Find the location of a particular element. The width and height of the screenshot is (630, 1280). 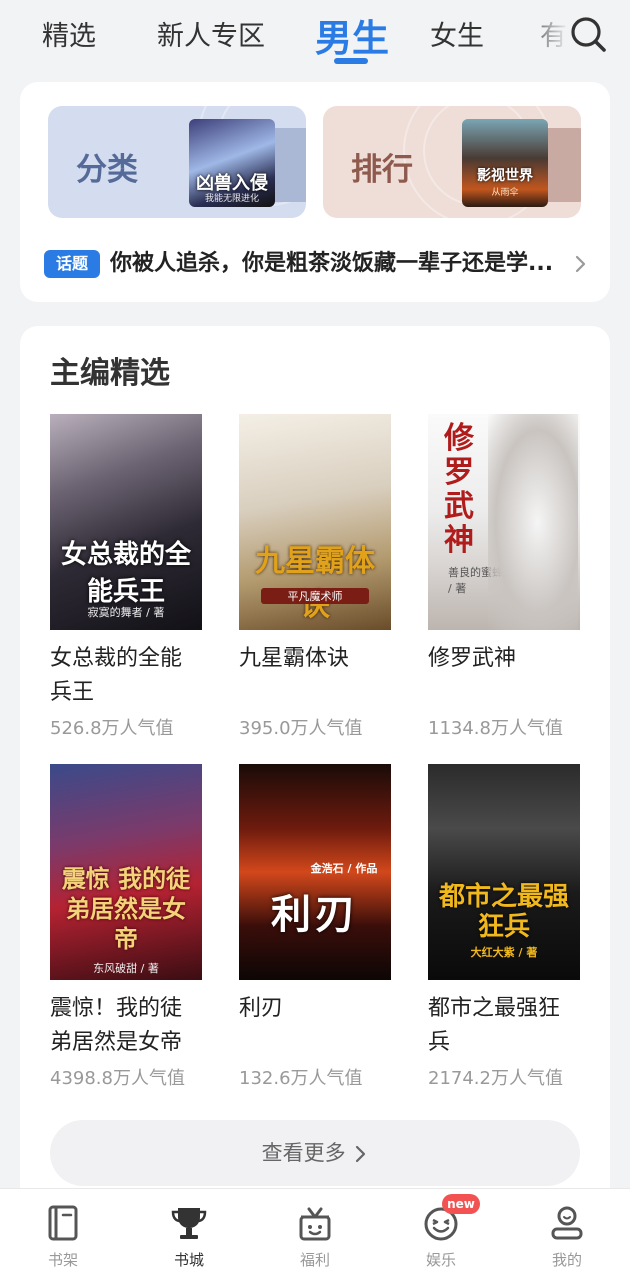

nav-label: 福利 is located at coordinates (314, 1260).